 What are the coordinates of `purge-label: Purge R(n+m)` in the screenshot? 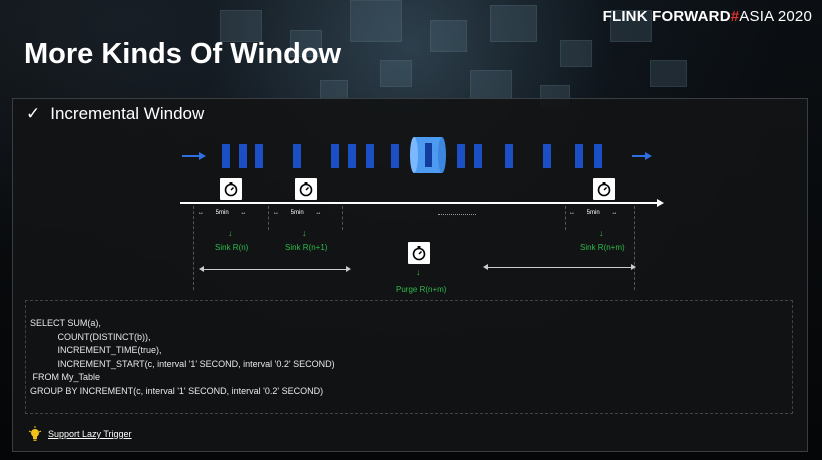 It's located at (421, 289).